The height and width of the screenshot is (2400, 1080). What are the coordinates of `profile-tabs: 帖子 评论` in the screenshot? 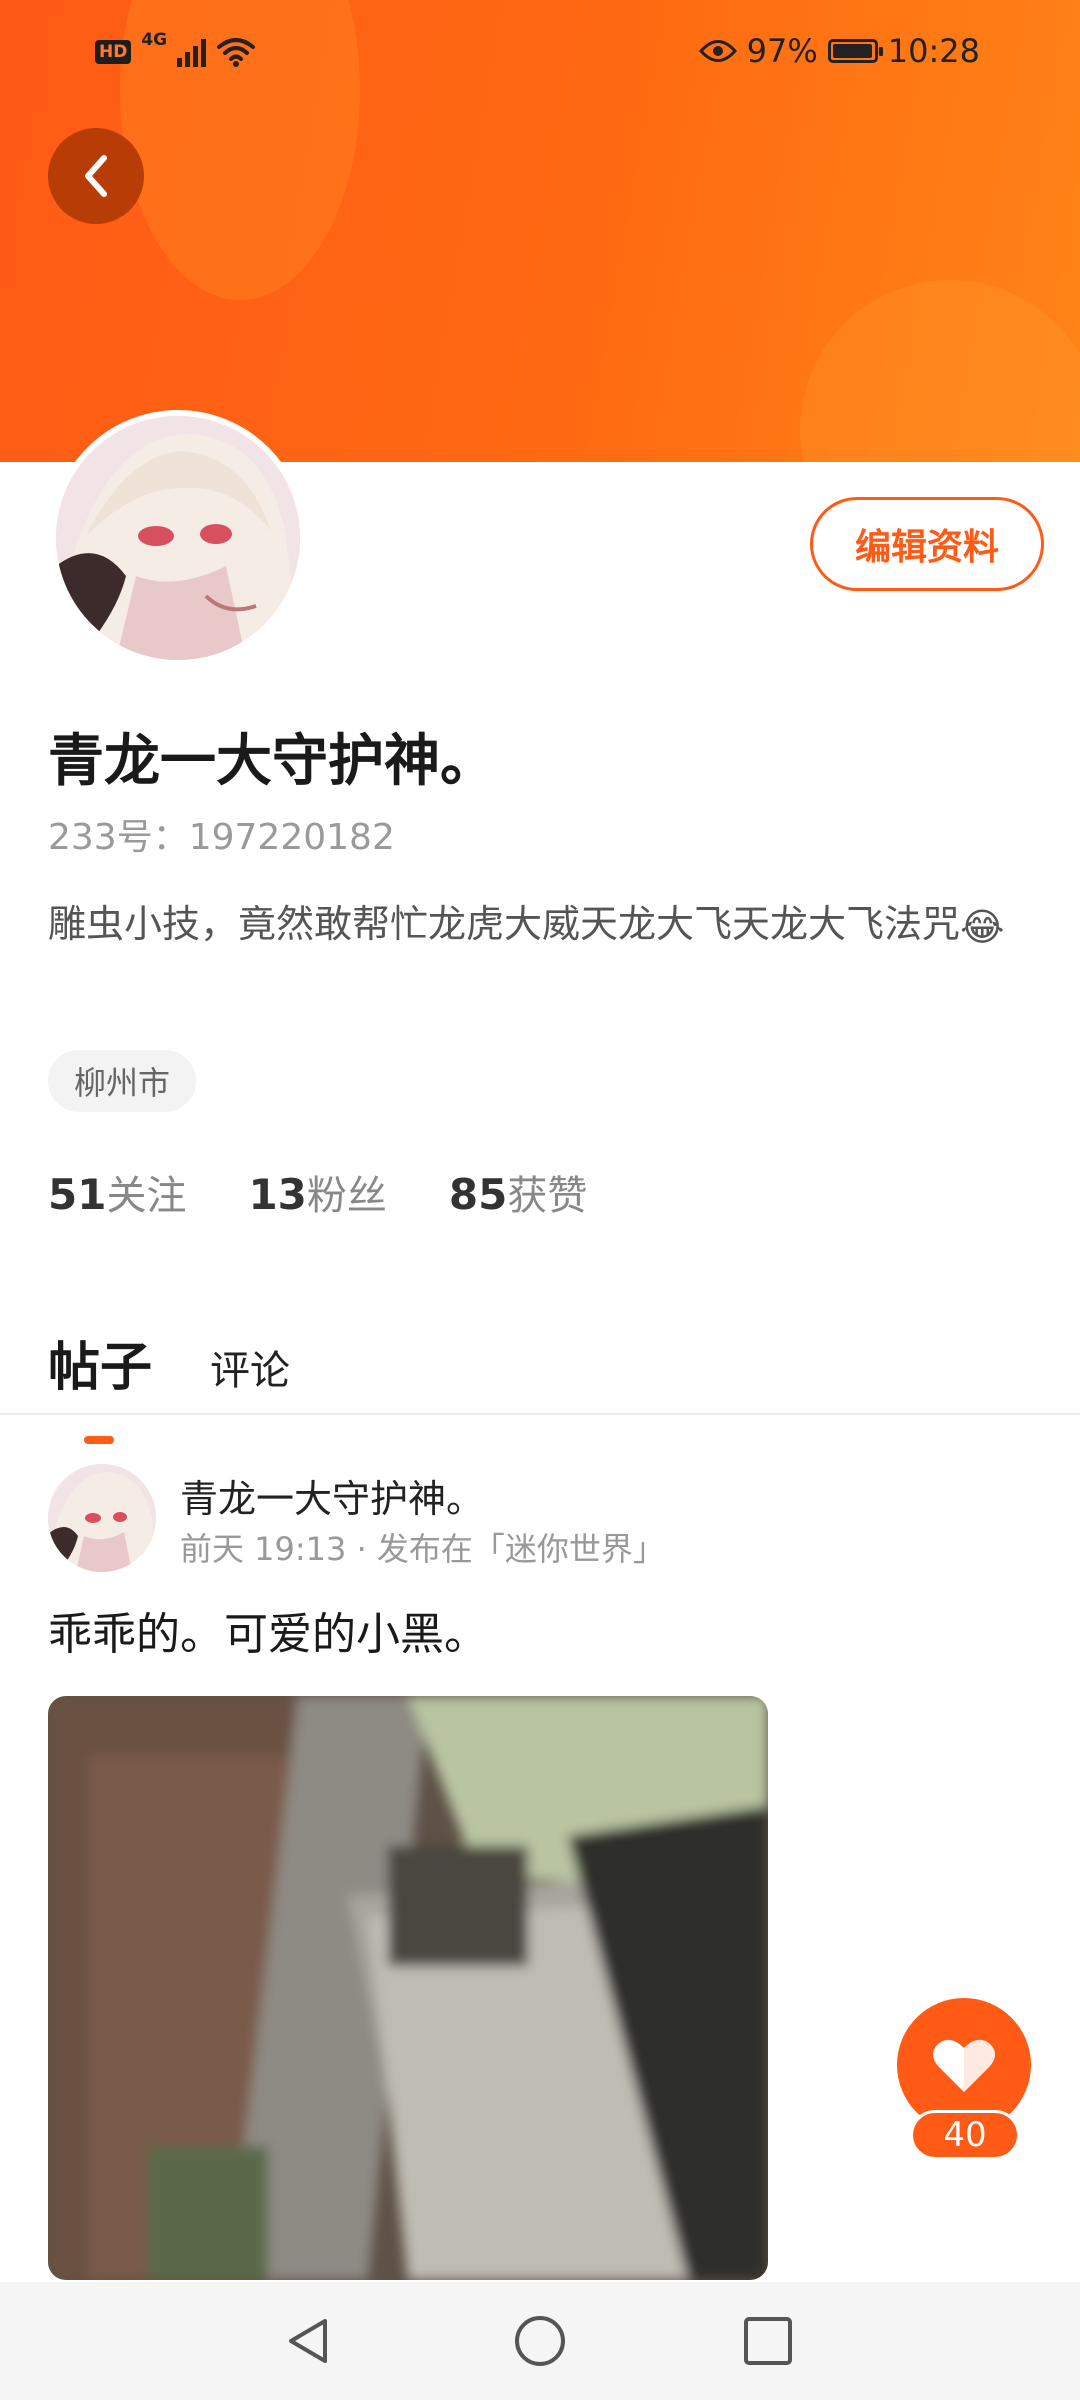 It's located at (169, 1372).